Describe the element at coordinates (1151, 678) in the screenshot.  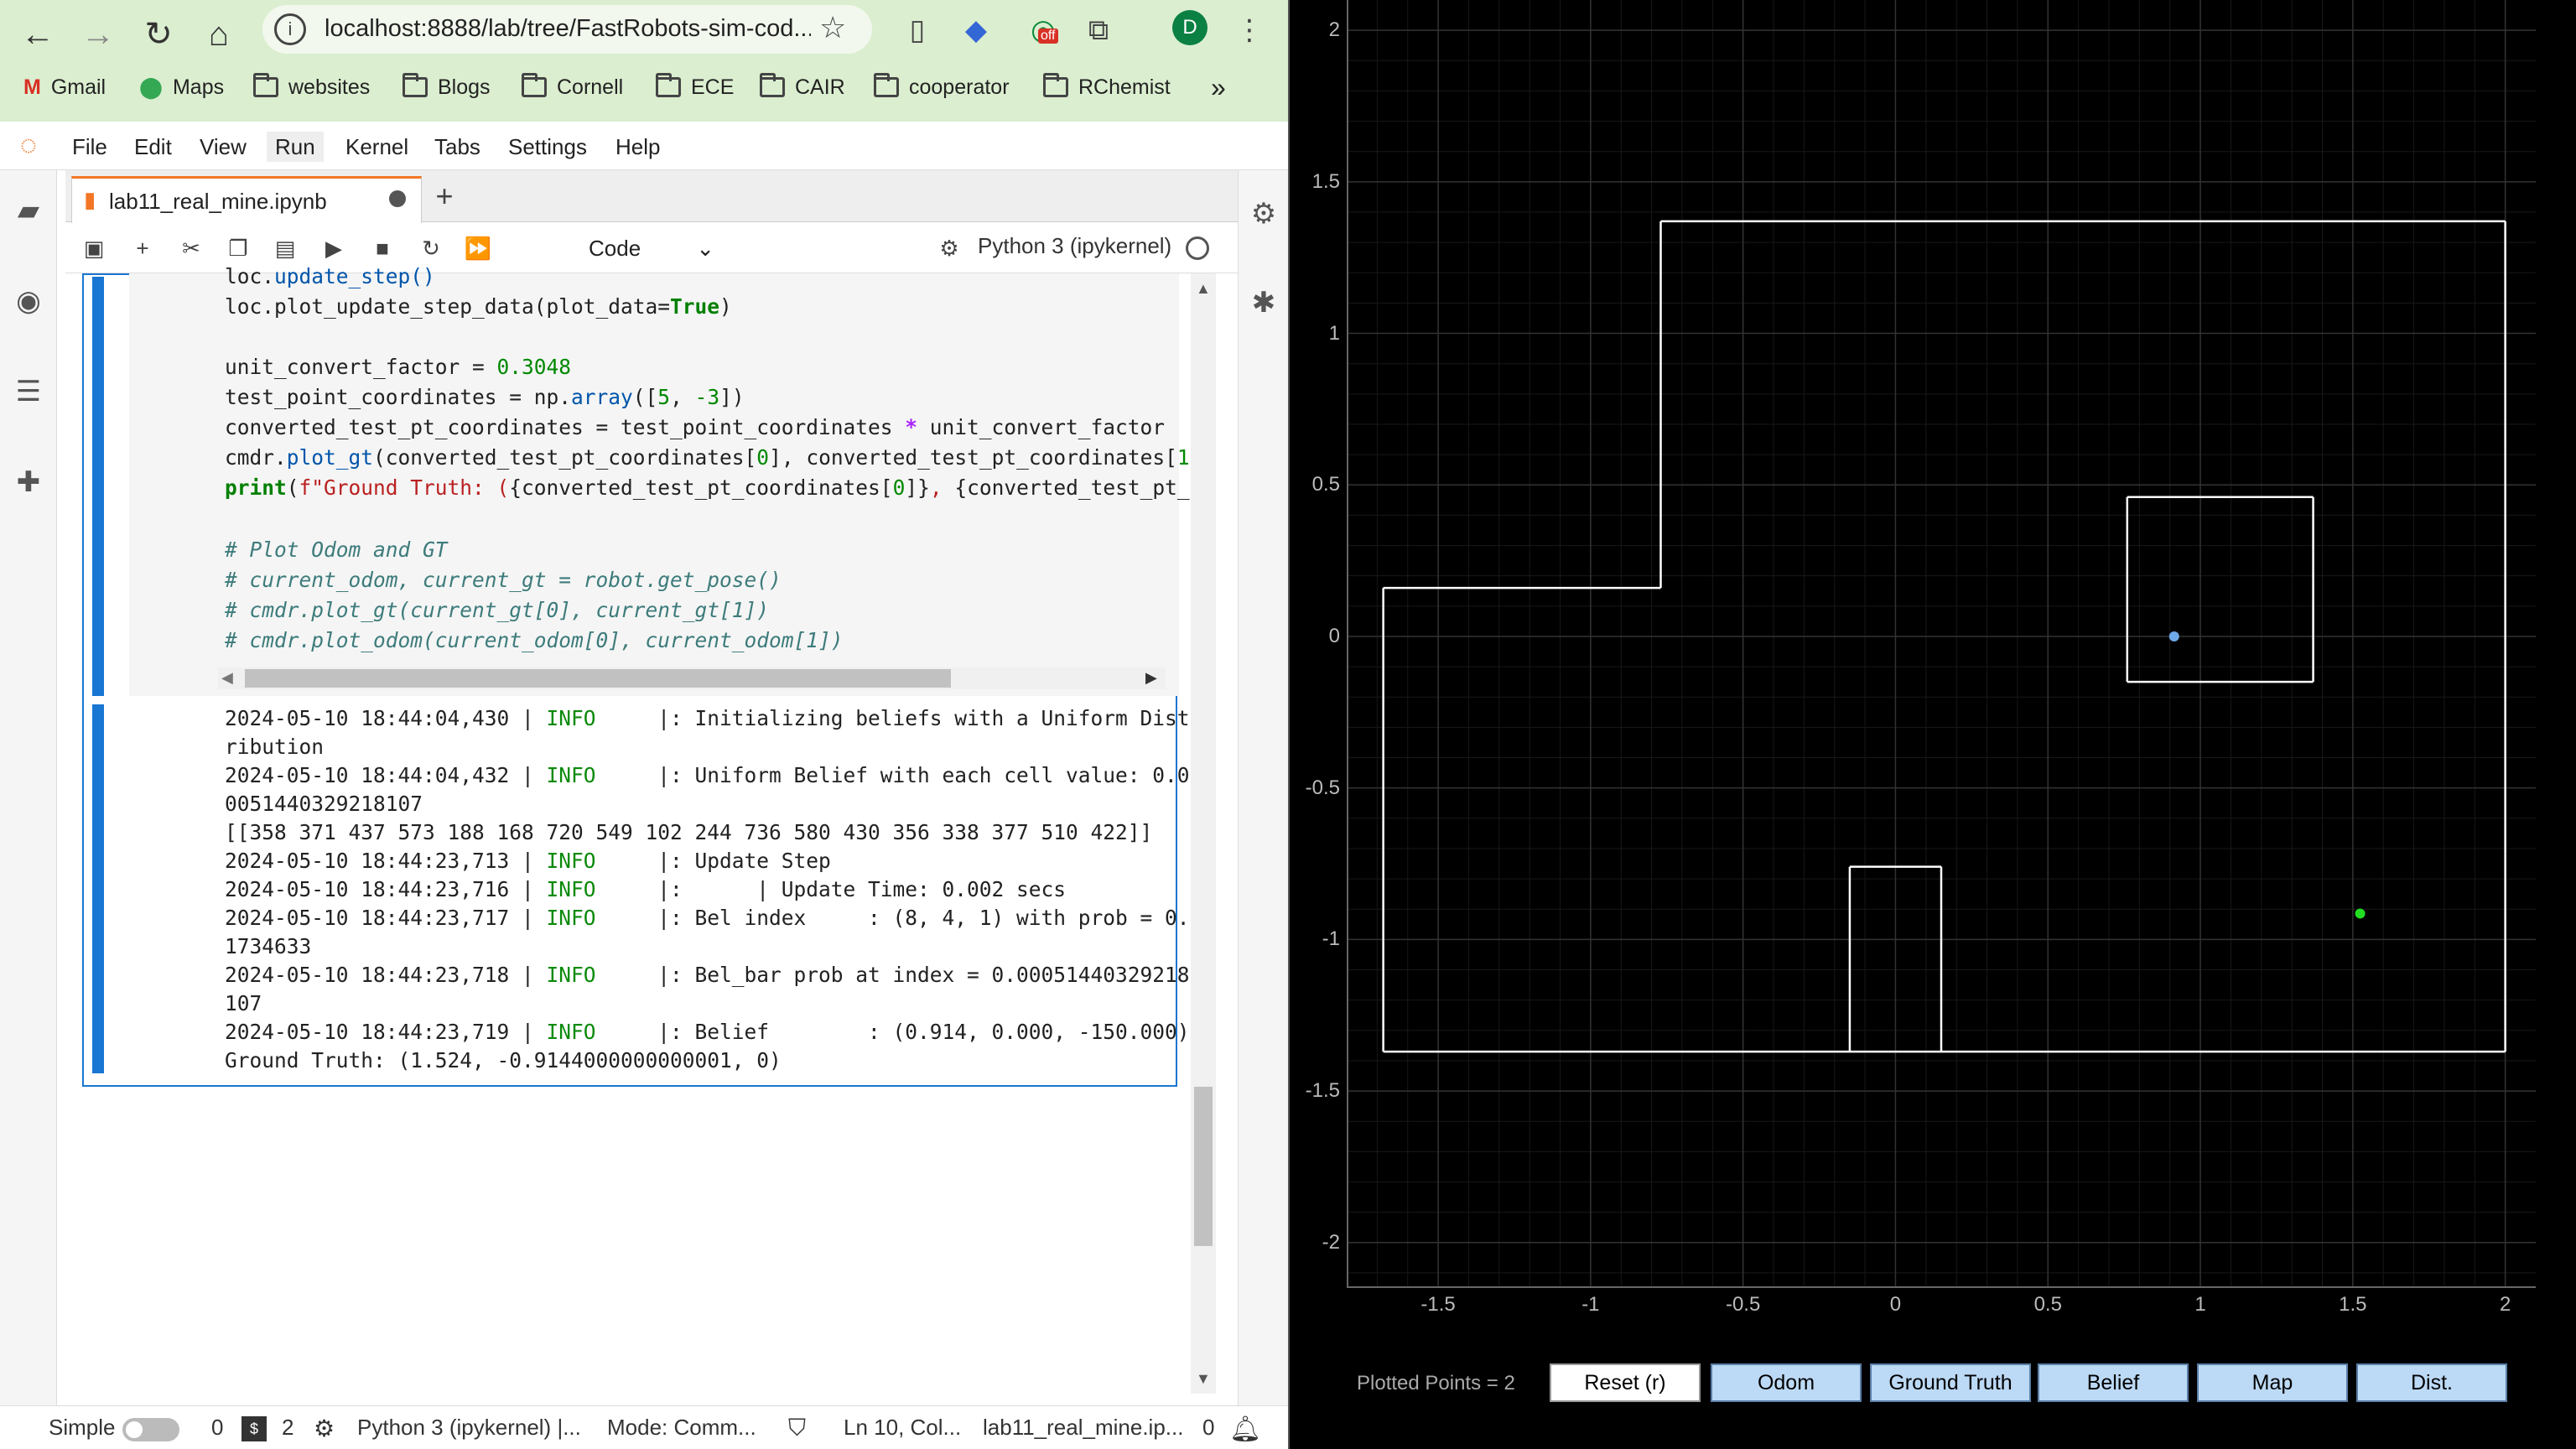
I see `scroll-right-icon: ▶` at that location.